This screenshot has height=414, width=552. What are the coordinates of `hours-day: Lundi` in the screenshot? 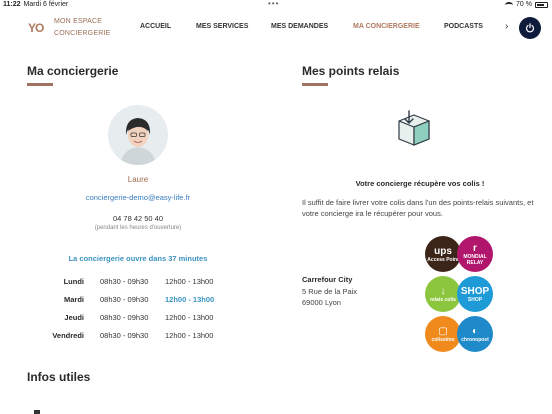 It's located at (73, 281).